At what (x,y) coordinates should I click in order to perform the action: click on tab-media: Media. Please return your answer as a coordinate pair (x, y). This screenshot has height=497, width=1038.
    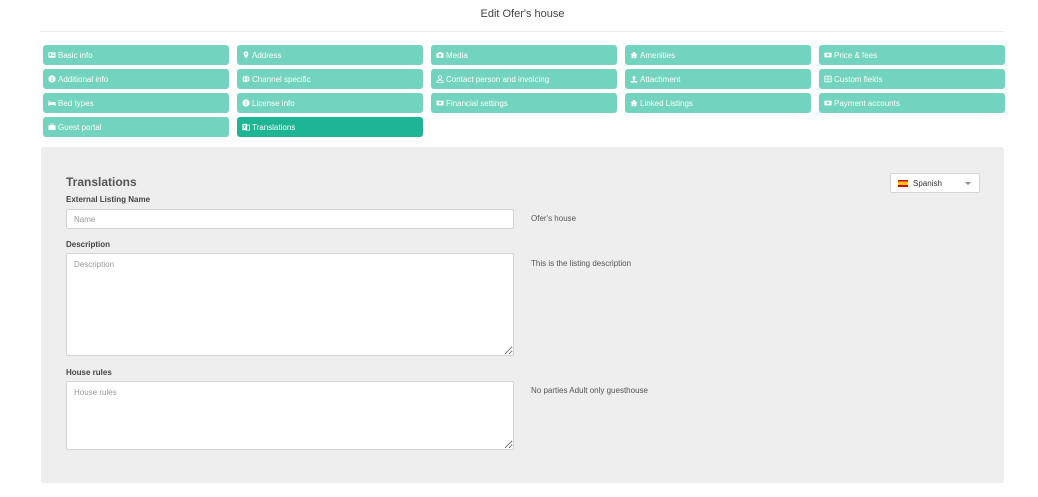
    Looking at the image, I should click on (524, 55).